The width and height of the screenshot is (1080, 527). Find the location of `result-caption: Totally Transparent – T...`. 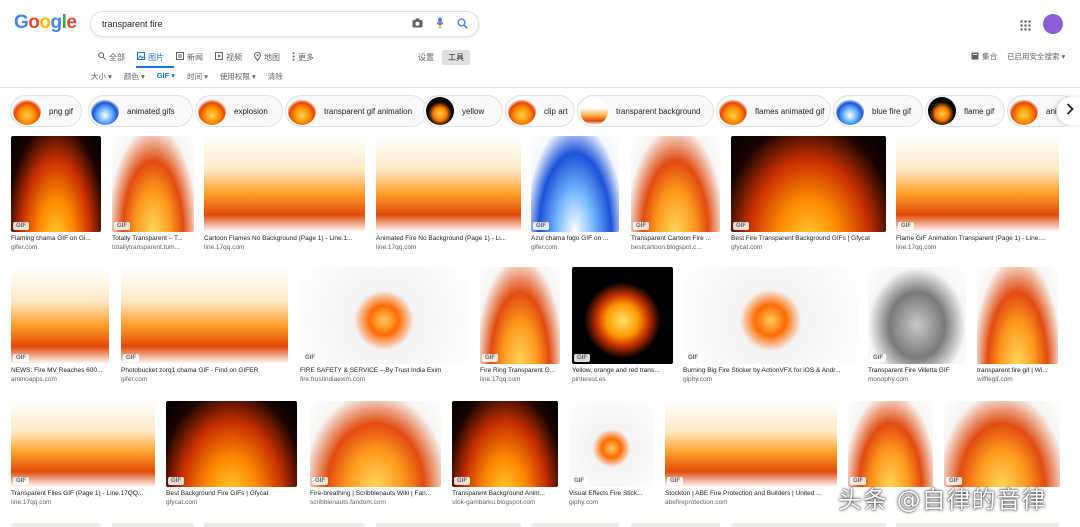

result-caption: Totally Transparent – T... is located at coordinates (153, 238).